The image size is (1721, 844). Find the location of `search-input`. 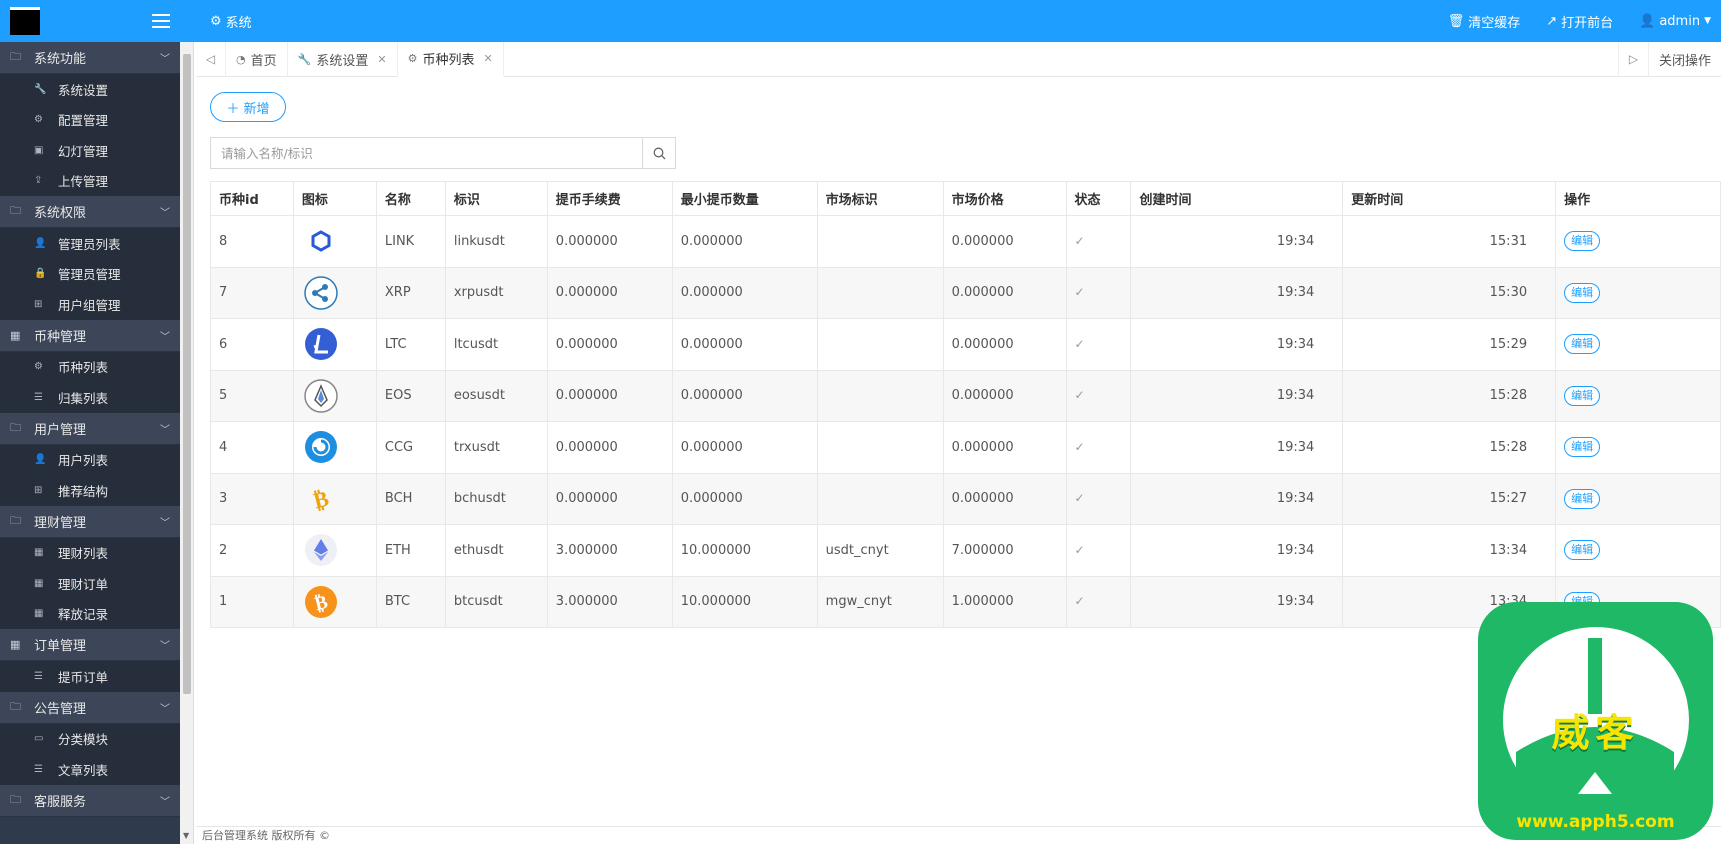

search-input is located at coordinates (426, 153).